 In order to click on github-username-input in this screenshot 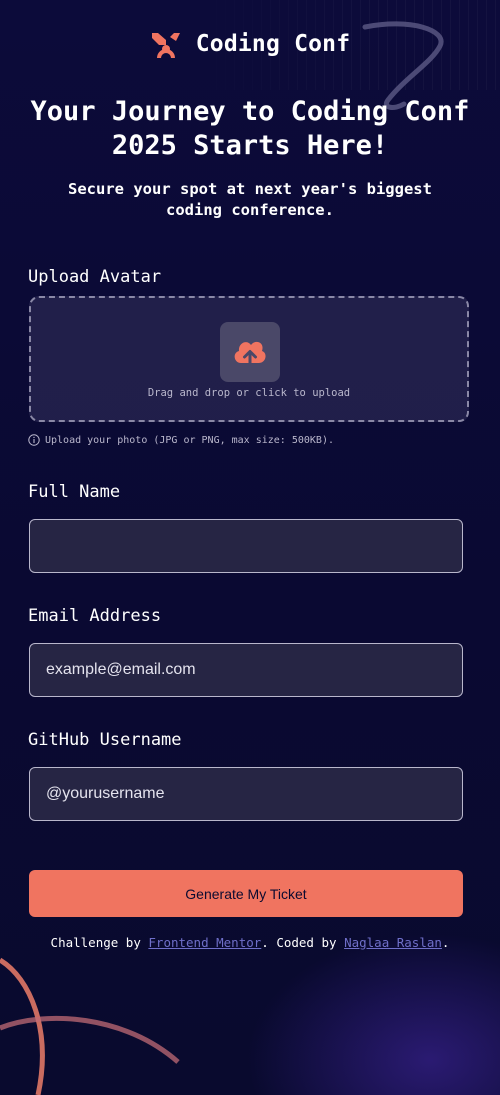, I will do `click(246, 794)`.